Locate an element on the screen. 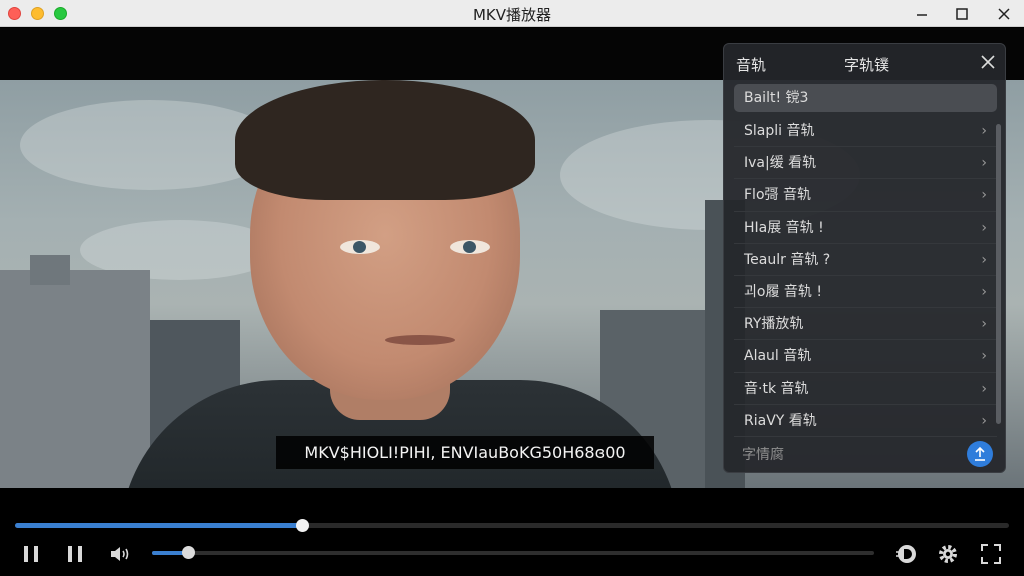 This screenshot has width=1024, height=576. track-item: Teaulr 音轨 ? › is located at coordinates (865, 260).